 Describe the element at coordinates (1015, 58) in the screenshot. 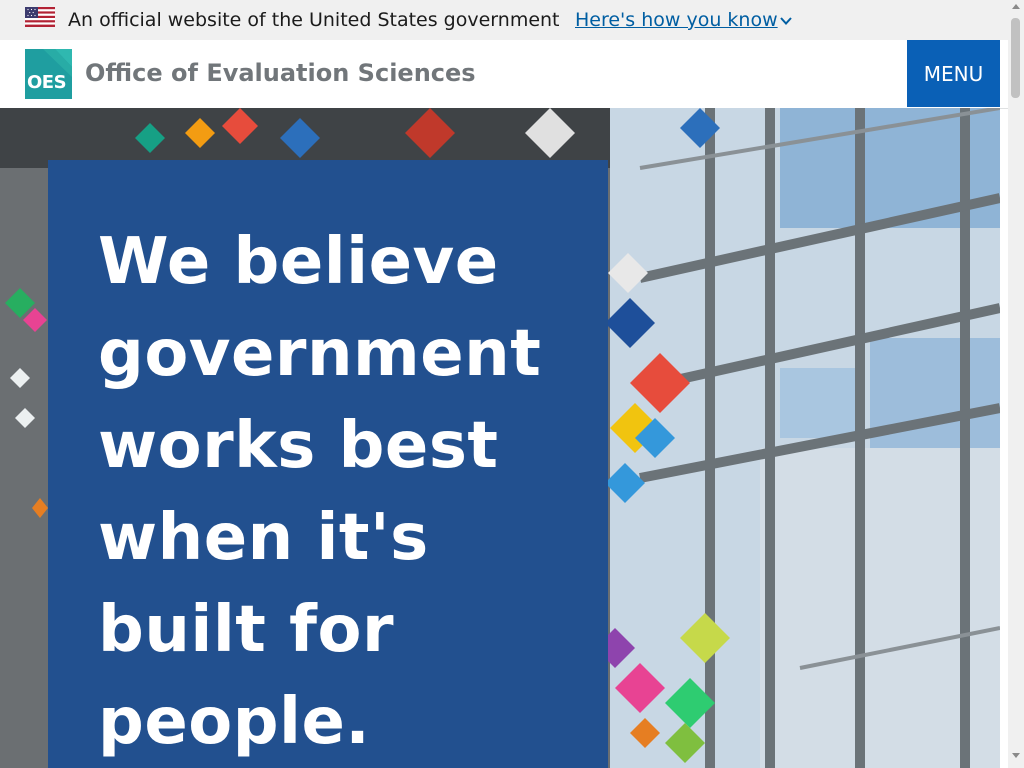

I see `scroll-thumb` at that location.